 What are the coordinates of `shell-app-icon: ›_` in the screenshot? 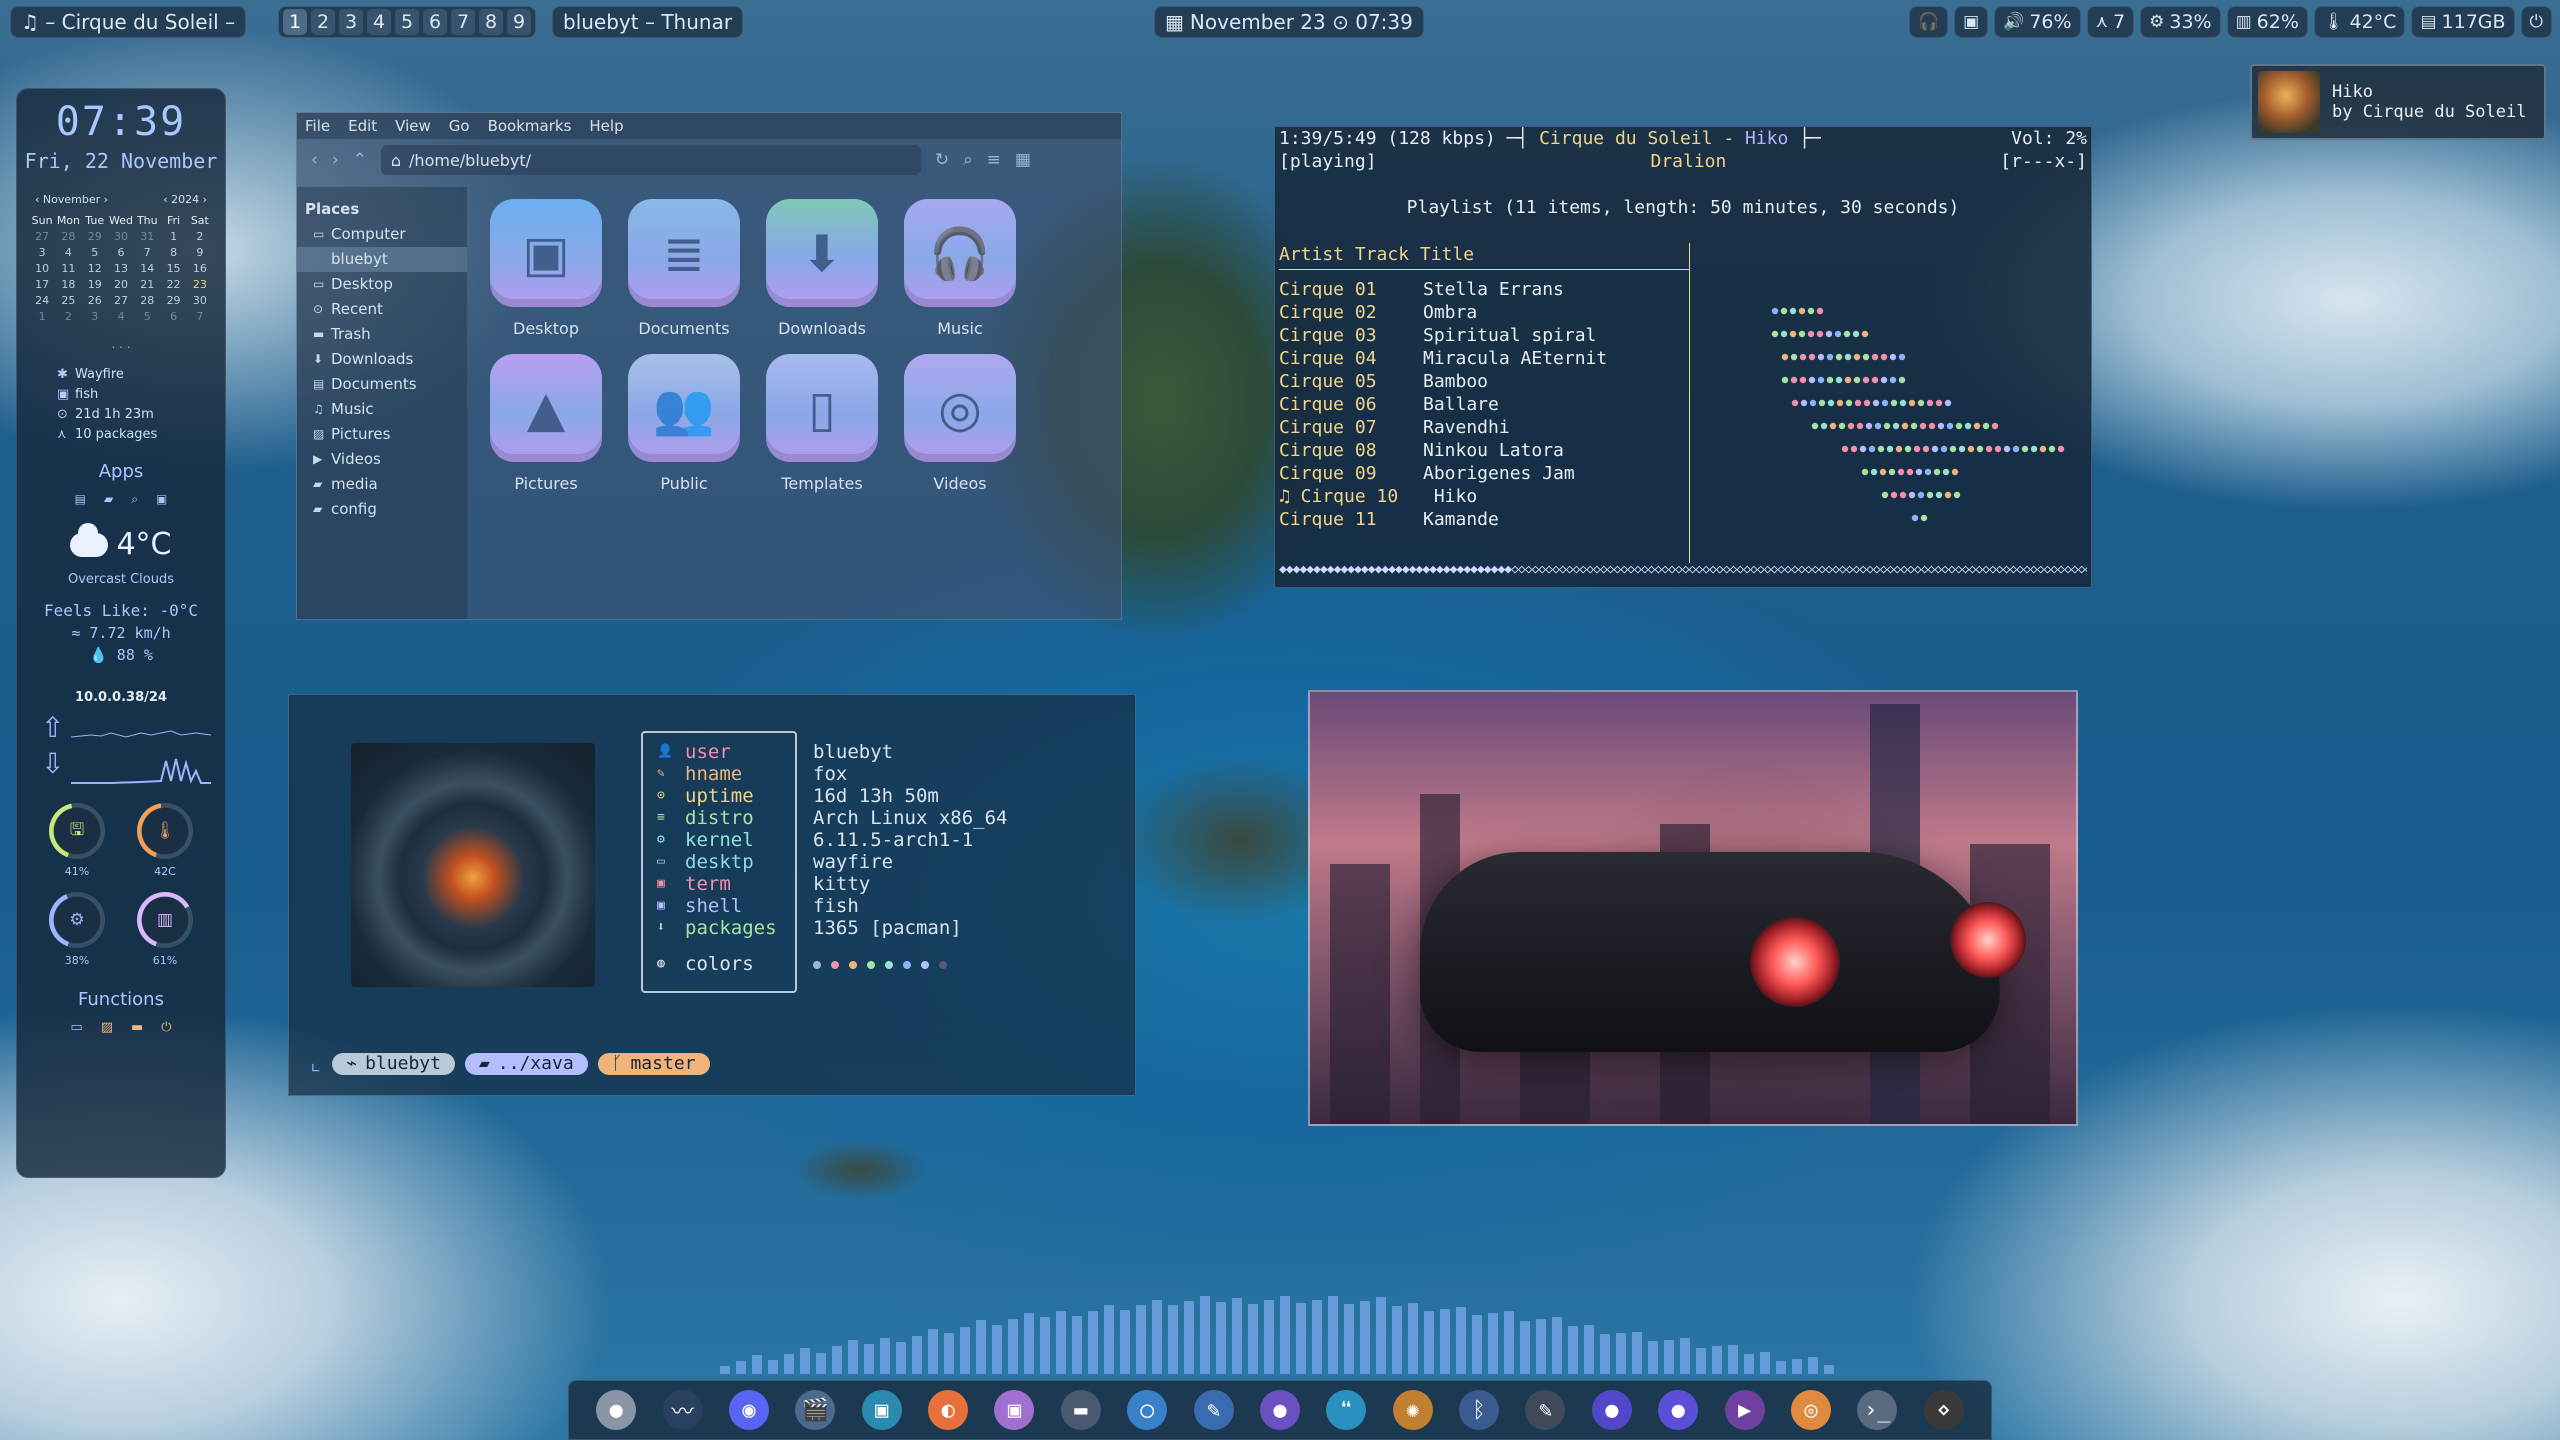 It's located at (1877, 1410).